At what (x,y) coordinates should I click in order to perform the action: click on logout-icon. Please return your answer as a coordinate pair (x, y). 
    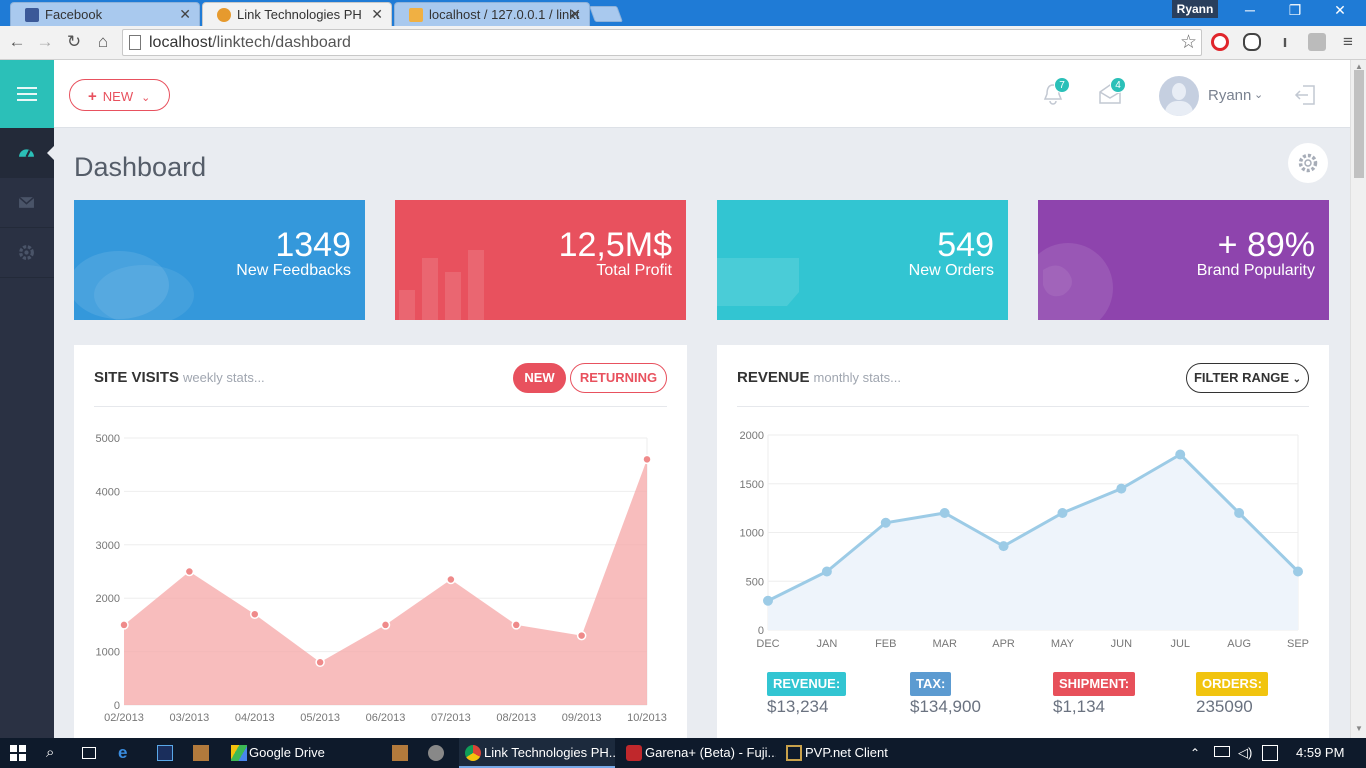
    Looking at the image, I should click on (1305, 95).